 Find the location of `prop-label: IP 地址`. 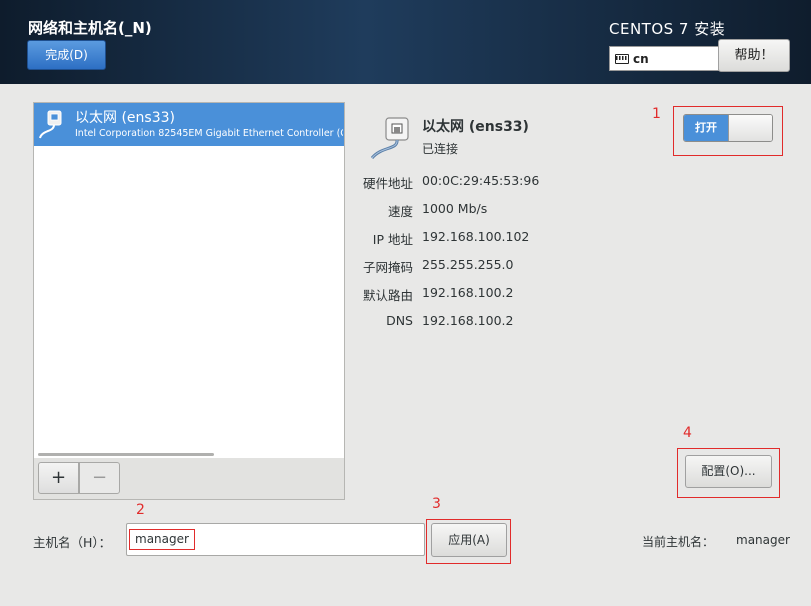

prop-label: IP 地址 is located at coordinates (392, 239).